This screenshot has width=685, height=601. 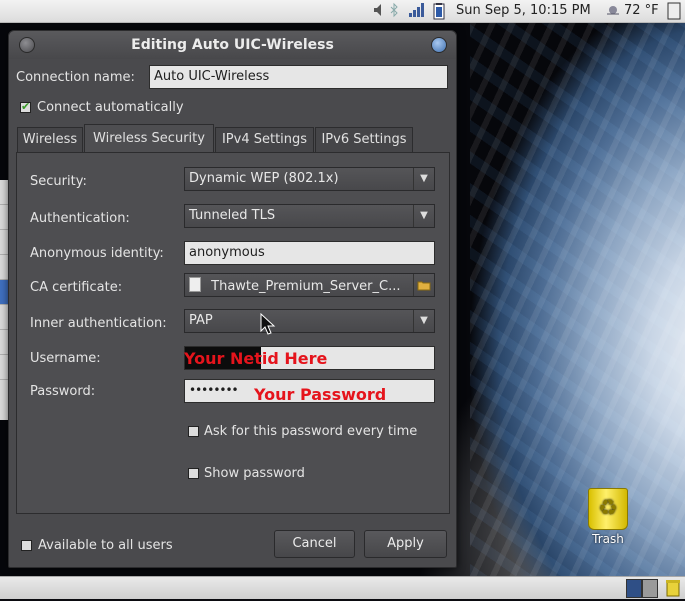 I want to click on workspace-2-button, so click(x=650, y=588).